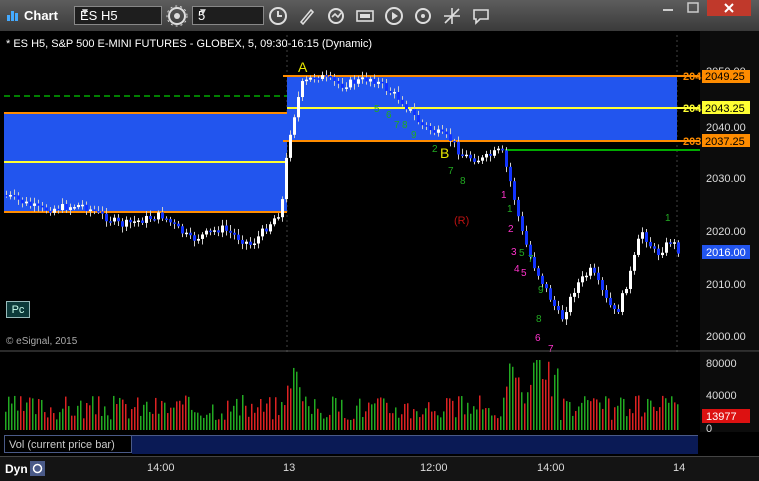 The image size is (759, 481). What do you see at coordinates (118, 15) in the screenshot?
I see `symbol-select: ES H5 ▼` at bounding box center [118, 15].